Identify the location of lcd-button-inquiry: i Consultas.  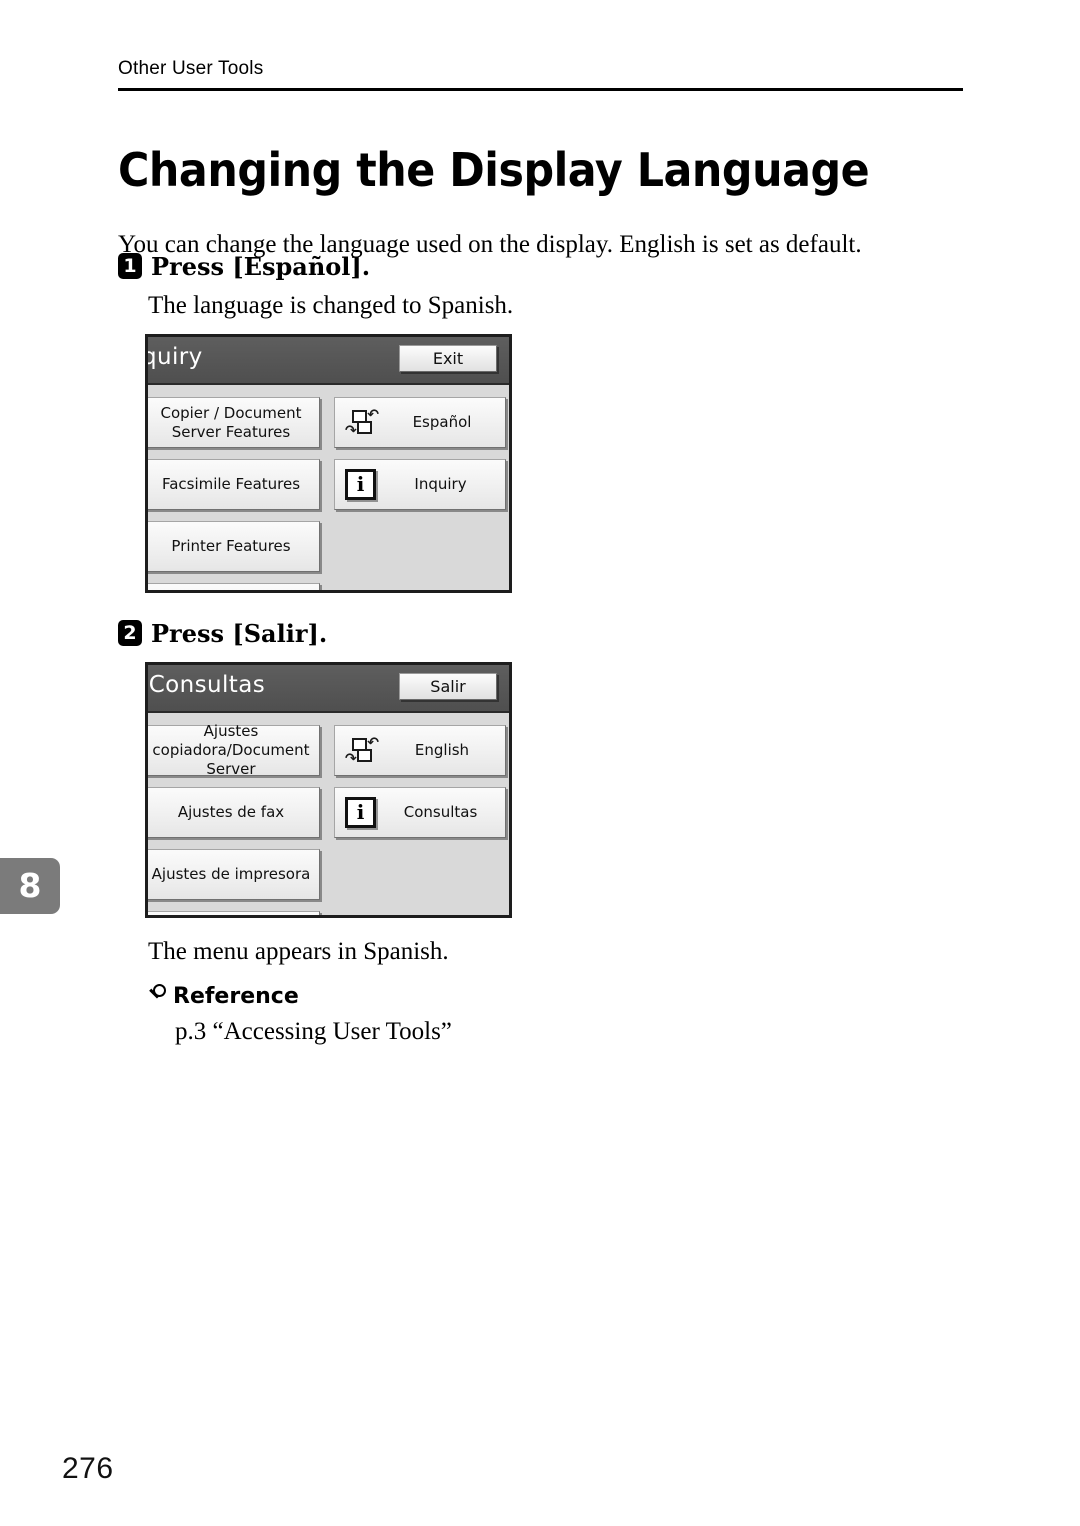
(420, 812).